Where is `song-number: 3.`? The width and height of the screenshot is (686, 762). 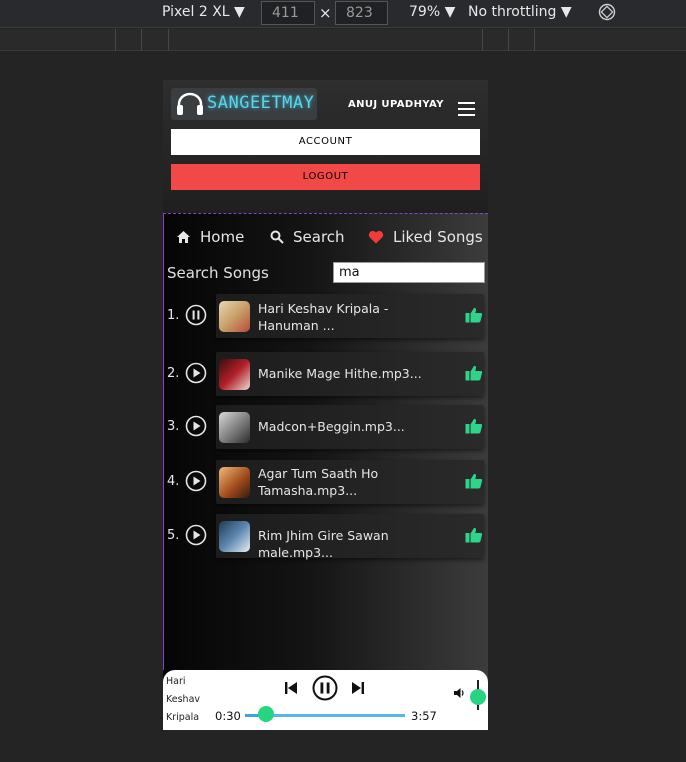
song-number: 3. is located at coordinates (173, 426).